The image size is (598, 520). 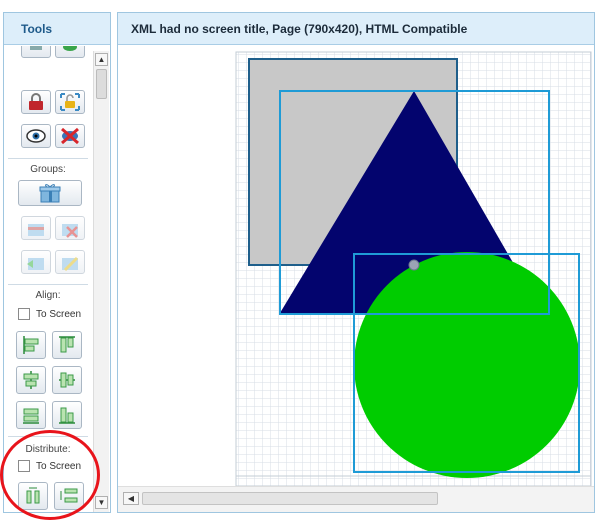 I want to click on align-top-button, so click(x=67, y=345).